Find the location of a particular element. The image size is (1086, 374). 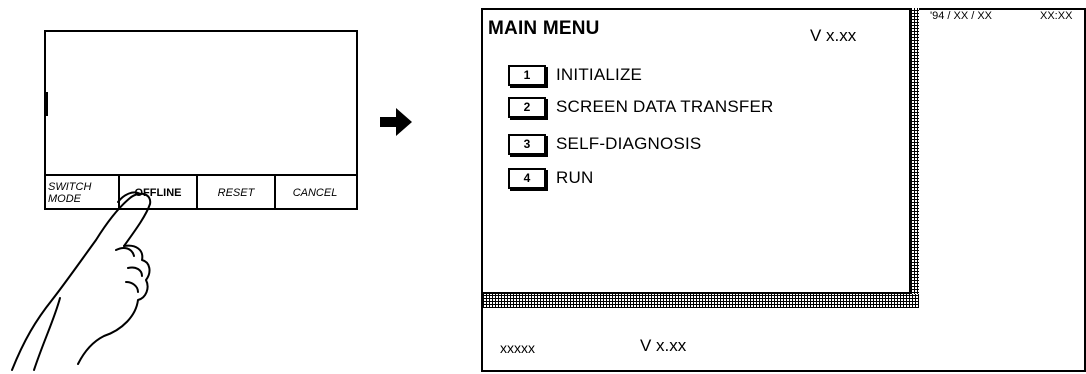

window-shadow-horizontal is located at coordinates (701, 301).